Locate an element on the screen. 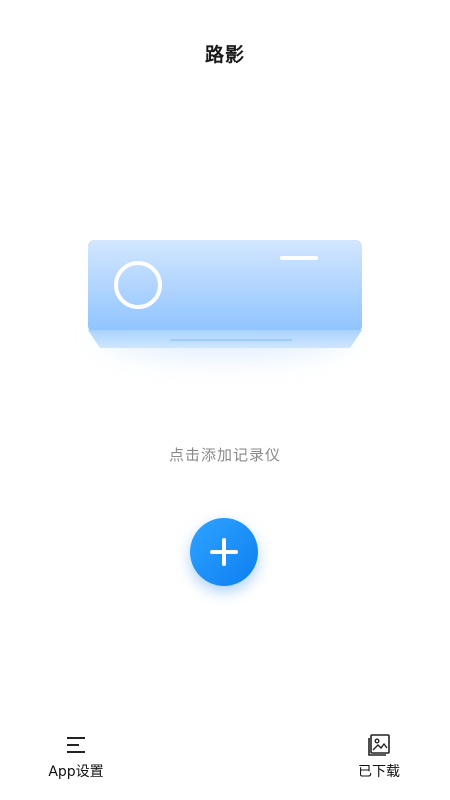  nav-downloaded: 已下载 is located at coordinates (379, 756).